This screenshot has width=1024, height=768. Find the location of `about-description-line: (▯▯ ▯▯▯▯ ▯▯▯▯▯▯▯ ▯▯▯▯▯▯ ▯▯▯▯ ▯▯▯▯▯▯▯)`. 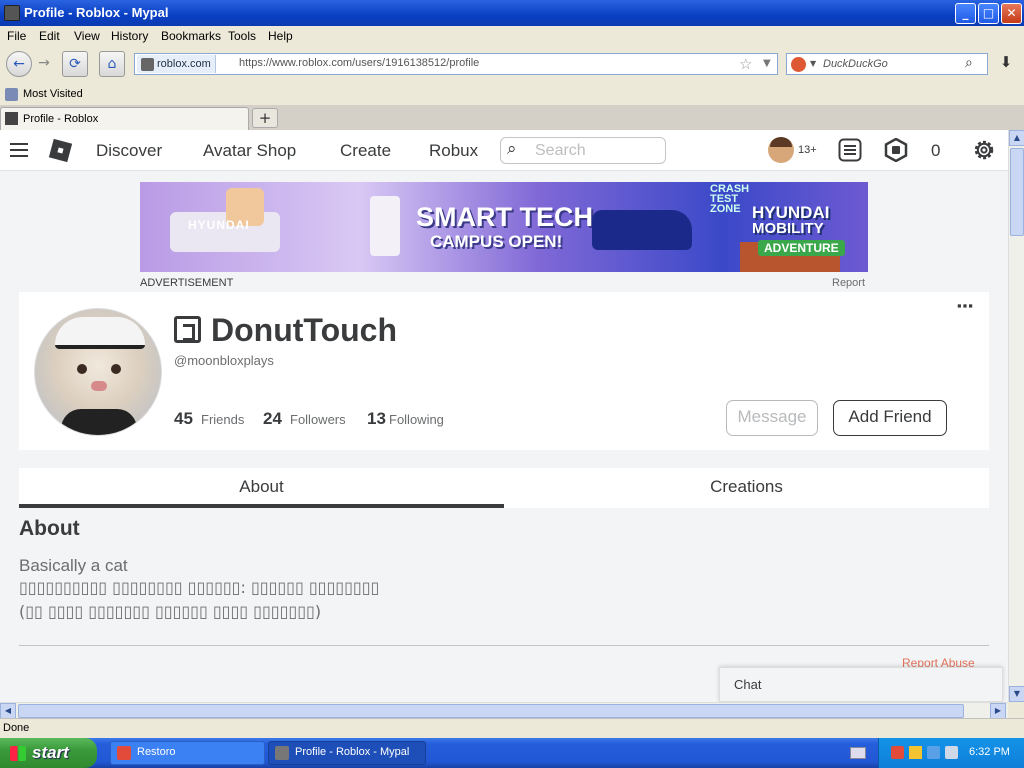

about-description-line: (▯▯ ▯▯▯▯ ▯▯▯▯▯▯▯ ▯▯▯▯▯▯ ▯▯▯▯ ▯▯▯▯▯▯▯) is located at coordinates (170, 611).